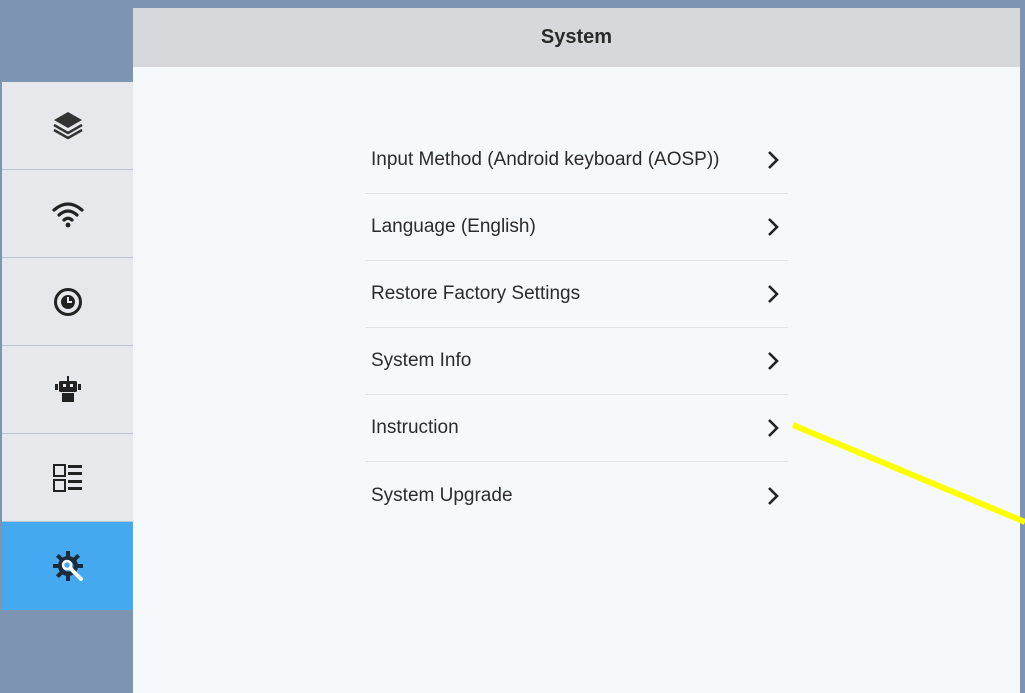  Describe the element at coordinates (576, 495) in the screenshot. I see `menu-item-system-upgrade: System Upgrade` at that location.